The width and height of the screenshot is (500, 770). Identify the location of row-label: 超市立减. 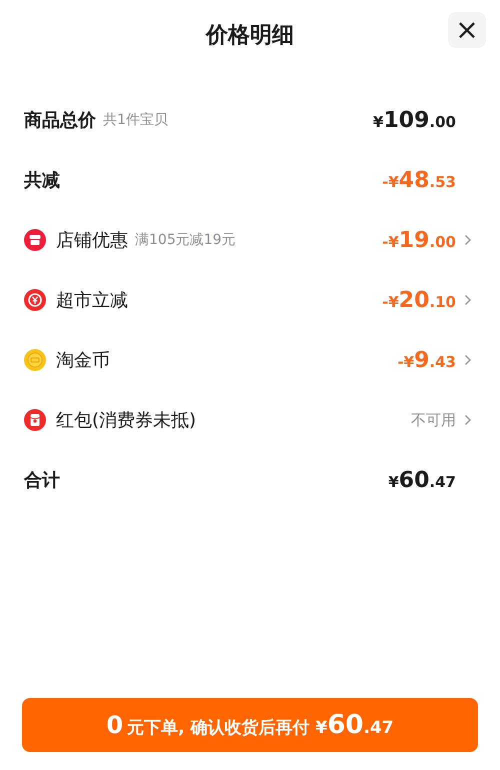
(92, 300).